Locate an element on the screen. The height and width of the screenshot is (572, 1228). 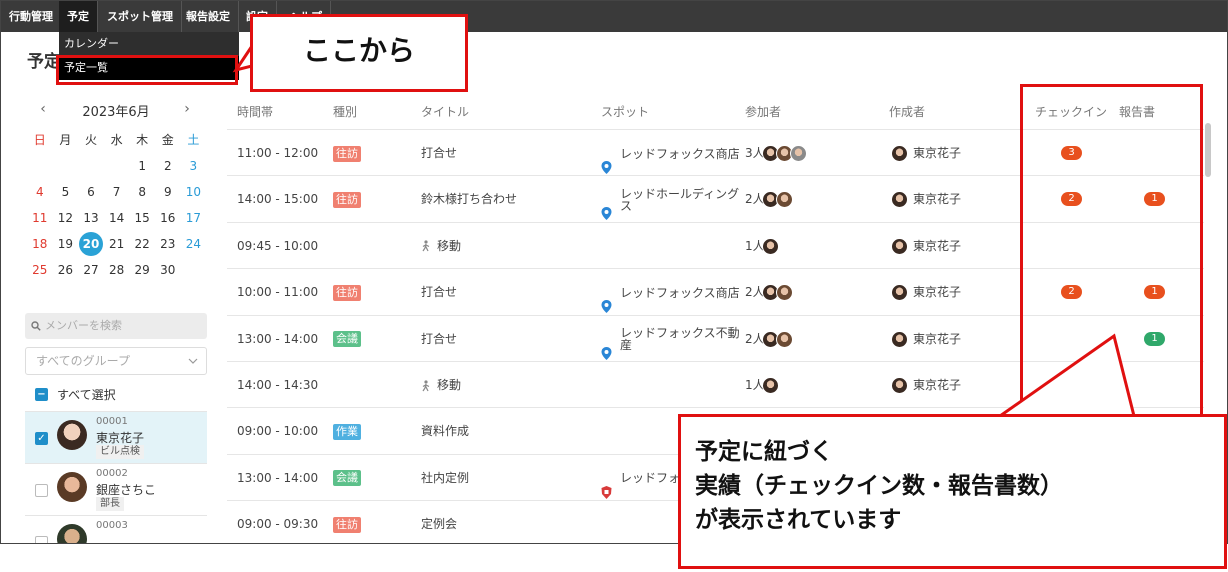
annotation-line: 予定に紐づく is located at coordinates (764, 452).